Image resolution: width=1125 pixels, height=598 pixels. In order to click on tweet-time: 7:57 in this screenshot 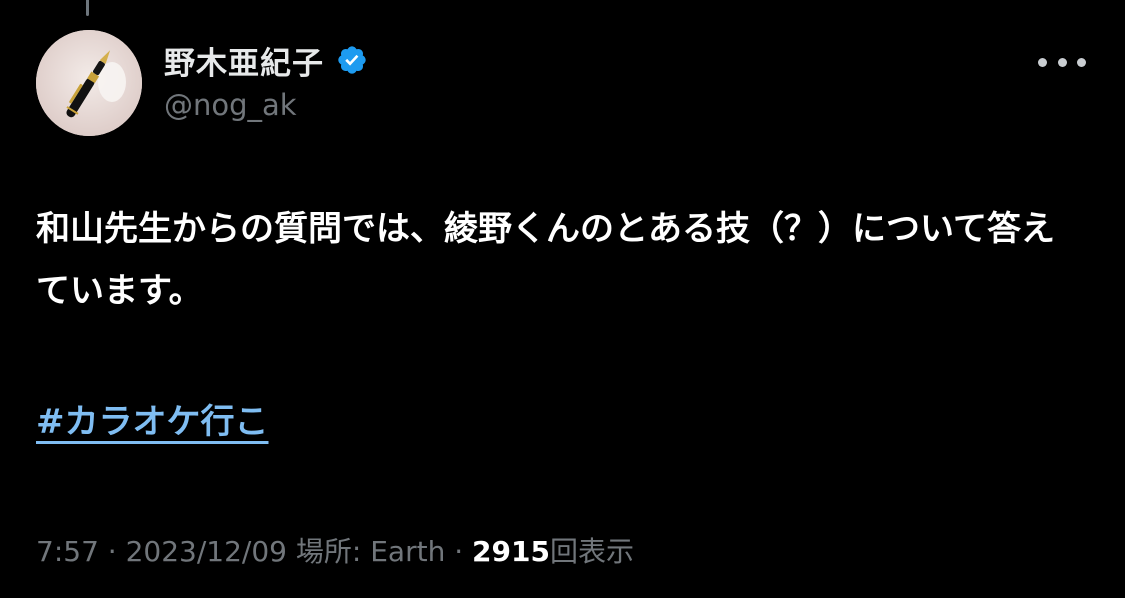, I will do `click(67, 551)`.